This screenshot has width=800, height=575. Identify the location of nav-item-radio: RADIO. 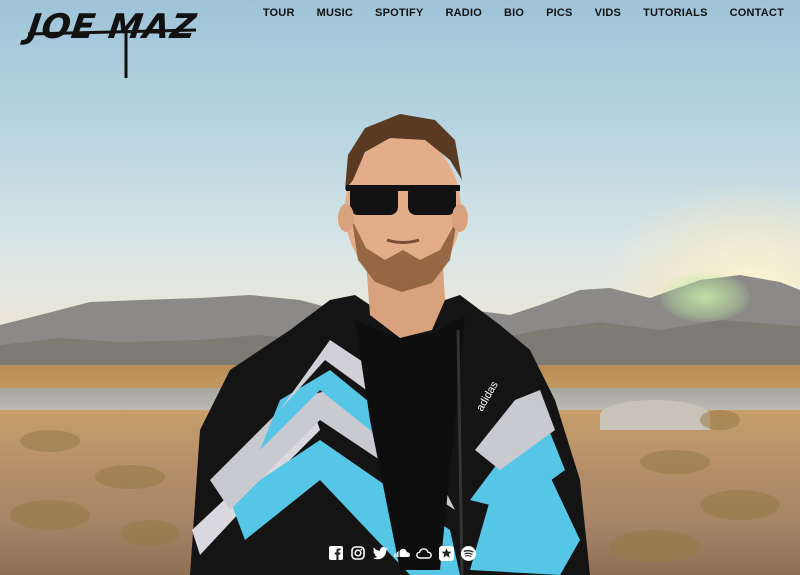
(464, 13).